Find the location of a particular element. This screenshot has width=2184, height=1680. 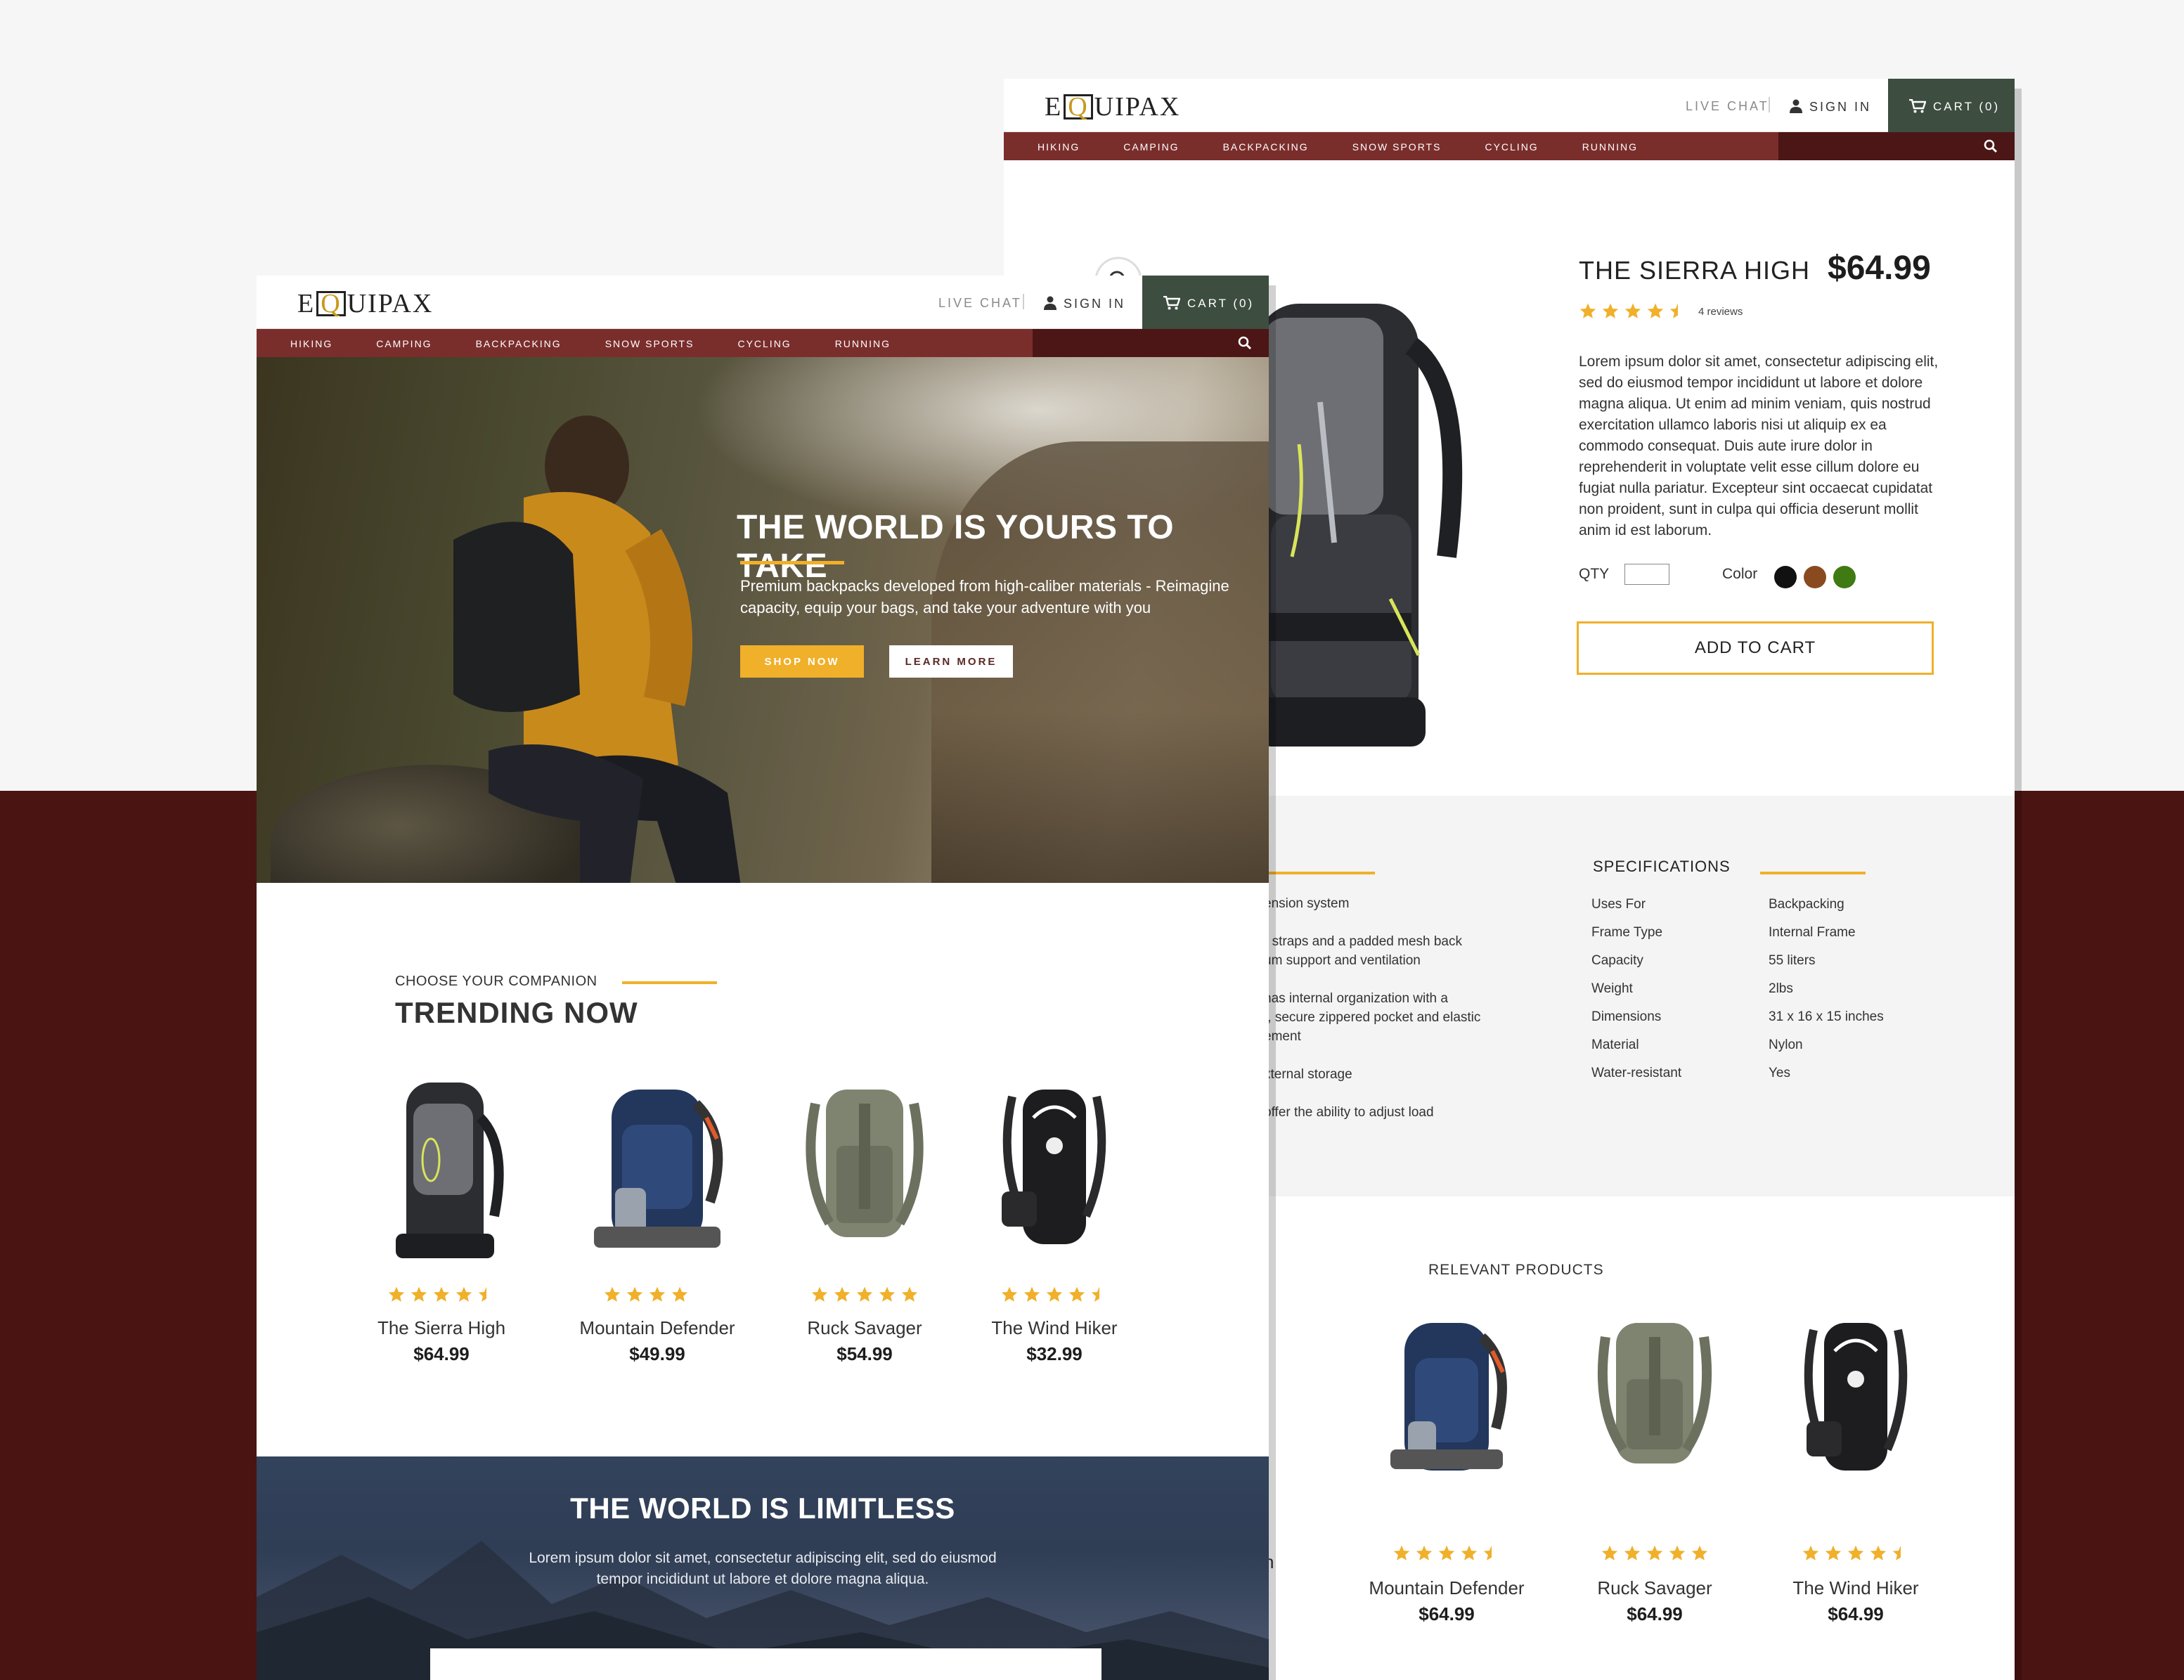

color-label: Color is located at coordinates (1740, 574).